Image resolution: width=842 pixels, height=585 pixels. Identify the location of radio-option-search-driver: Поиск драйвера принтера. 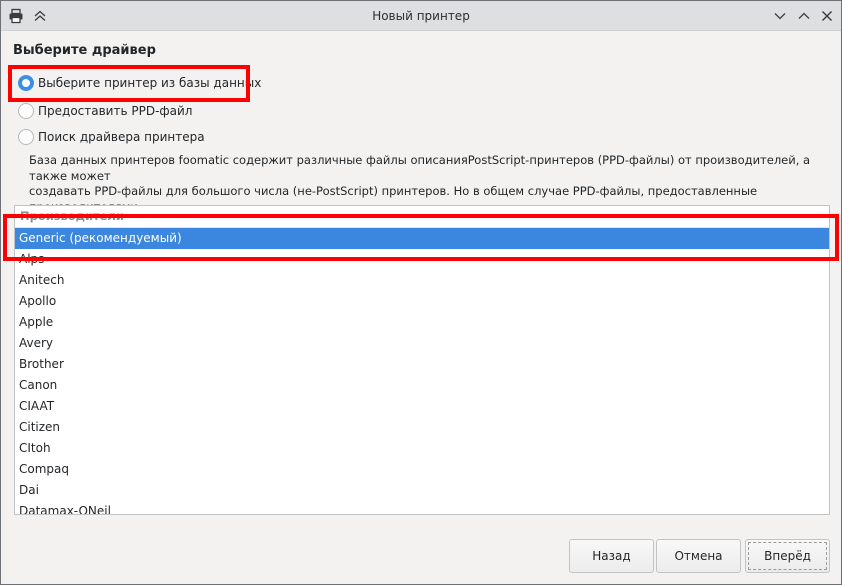
(111, 137).